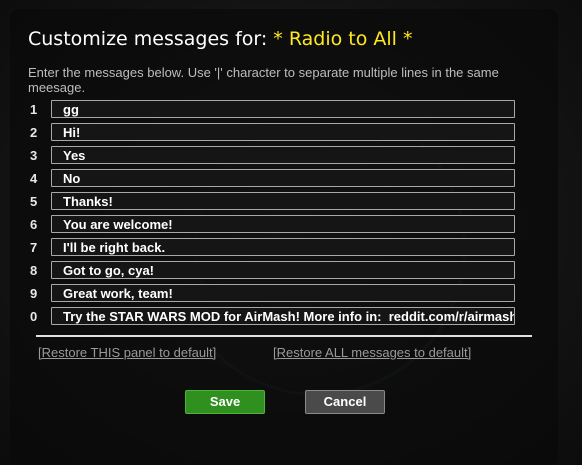 The width and height of the screenshot is (582, 465). What do you see at coordinates (34, 132) in the screenshot?
I see `message-number: 2` at bounding box center [34, 132].